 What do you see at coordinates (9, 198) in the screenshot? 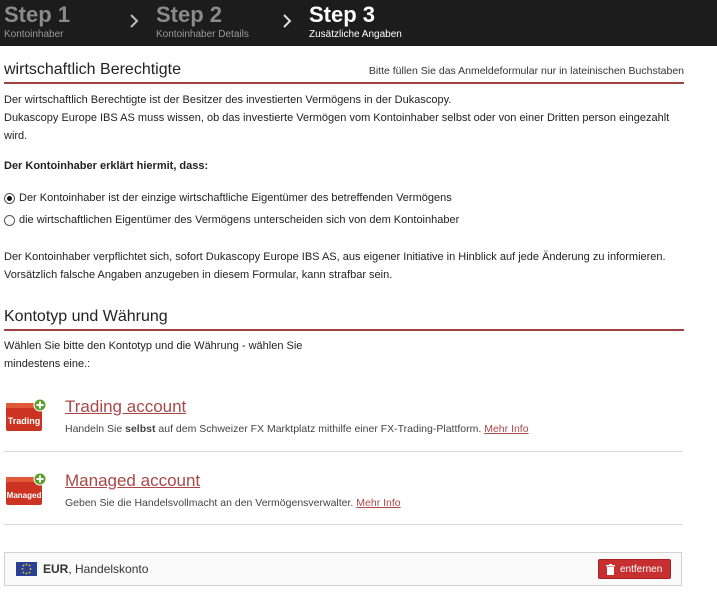
I see `radio-button-checked` at bounding box center [9, 198].